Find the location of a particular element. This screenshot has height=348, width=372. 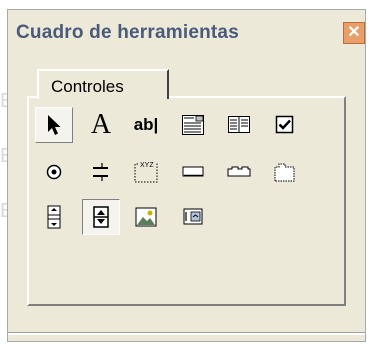

toggle-button-tool-button is located at coordinates (101, 172).